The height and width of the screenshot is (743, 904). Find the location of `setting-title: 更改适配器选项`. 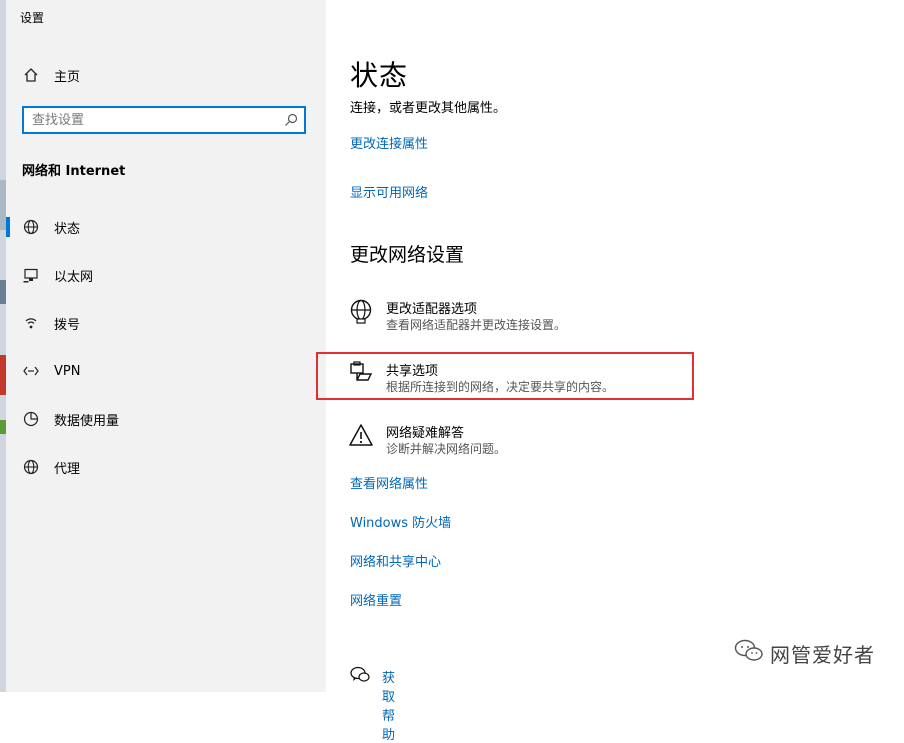

setting-title: 更改适配器选项 is located at coordinates (432, 309).